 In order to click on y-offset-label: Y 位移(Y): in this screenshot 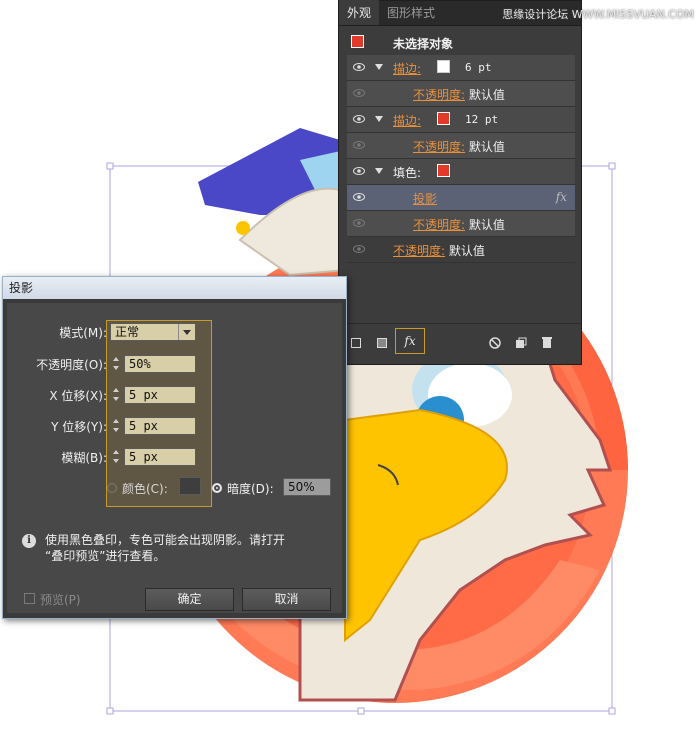, I will do `click(79, 427)`.